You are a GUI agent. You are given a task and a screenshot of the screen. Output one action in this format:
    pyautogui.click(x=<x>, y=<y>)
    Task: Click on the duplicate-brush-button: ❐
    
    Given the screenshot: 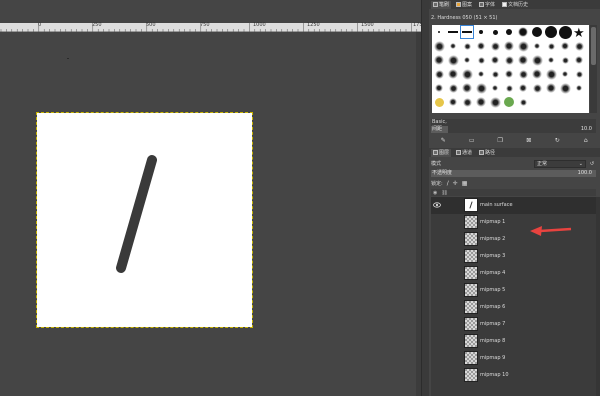 What is the action you would take?
    pyautogui.click(x=500, y=140)
    